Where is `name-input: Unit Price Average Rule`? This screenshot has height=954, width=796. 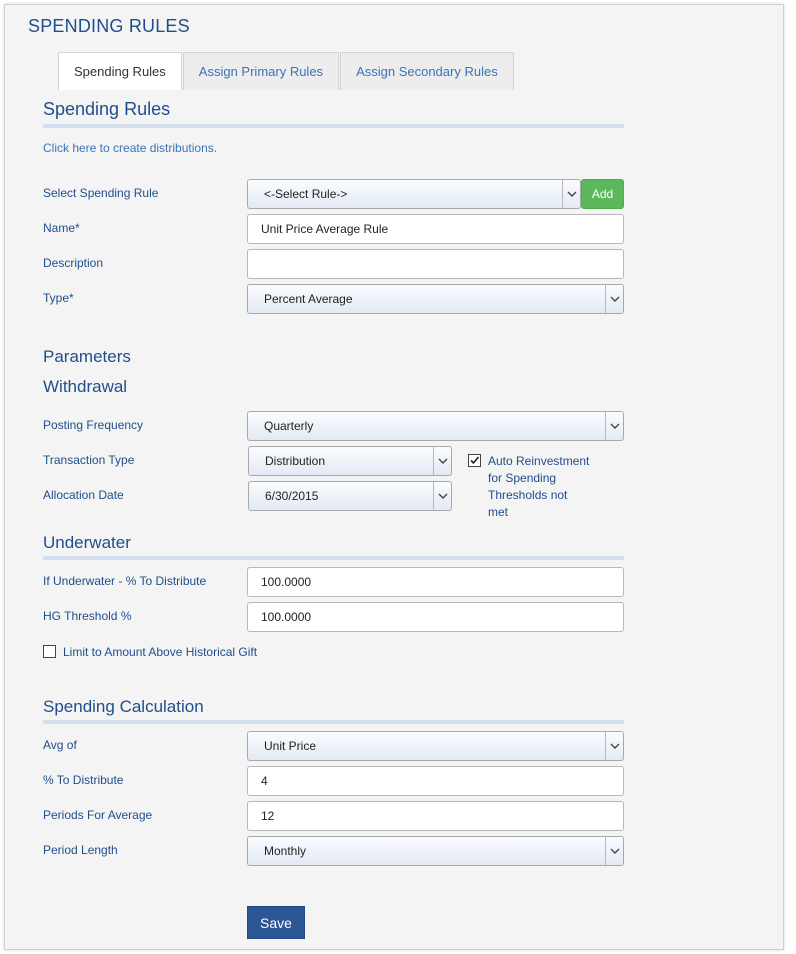 name-input: Unit Price Average Rule is located at coordinates (435, 229).